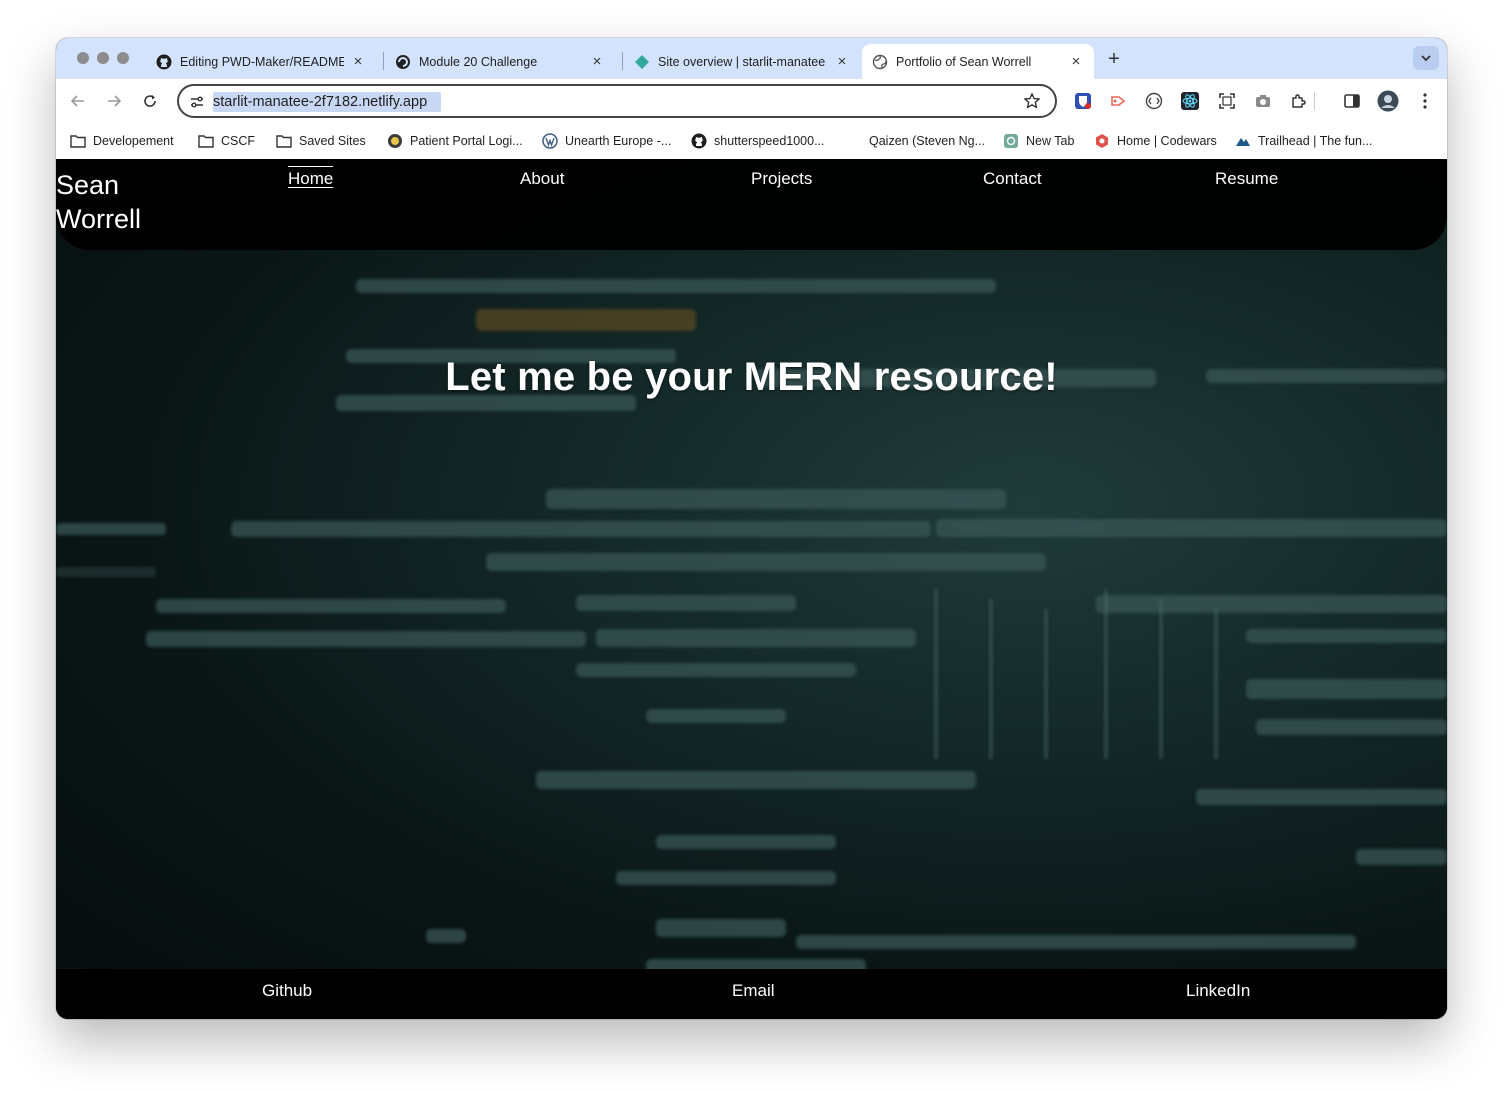 This screenshot has width=1503, height=1093. What do you see at coordinates (1263, 101) in the screenshot?
I see `extension-camera-icon` at bounding box center [1263, 101].